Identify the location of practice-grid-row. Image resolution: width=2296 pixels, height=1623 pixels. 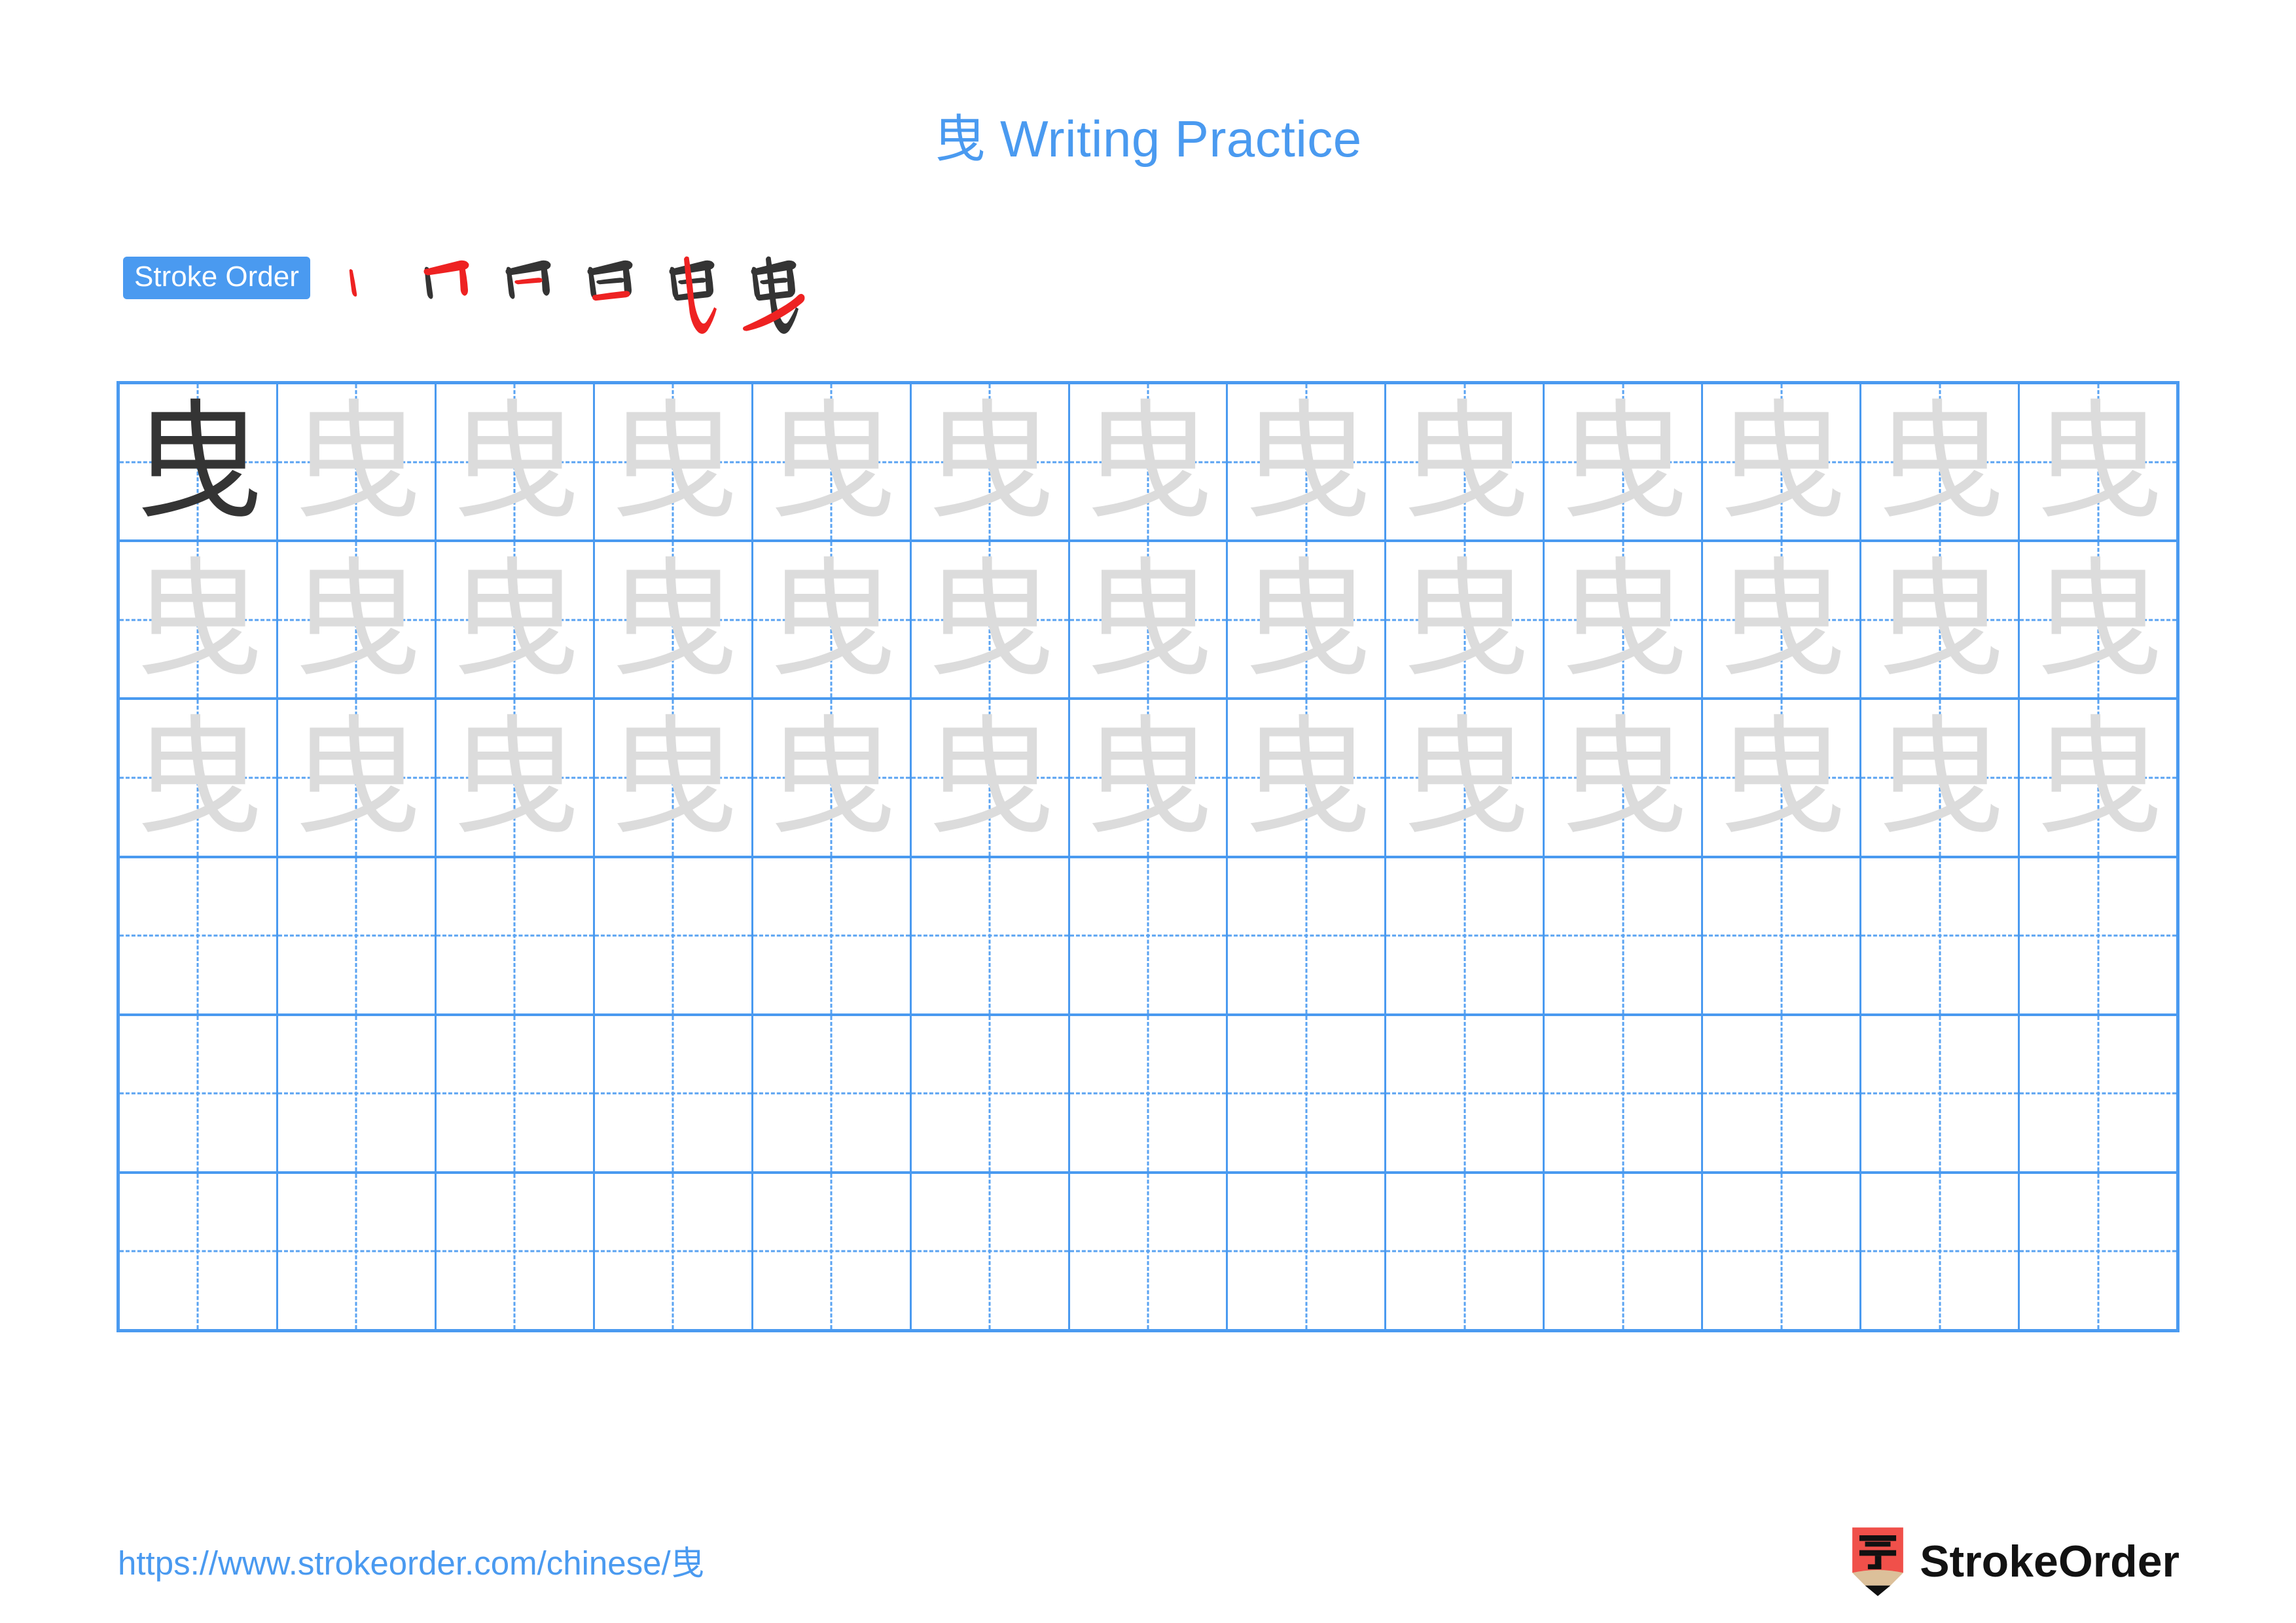
(1148, 1251).